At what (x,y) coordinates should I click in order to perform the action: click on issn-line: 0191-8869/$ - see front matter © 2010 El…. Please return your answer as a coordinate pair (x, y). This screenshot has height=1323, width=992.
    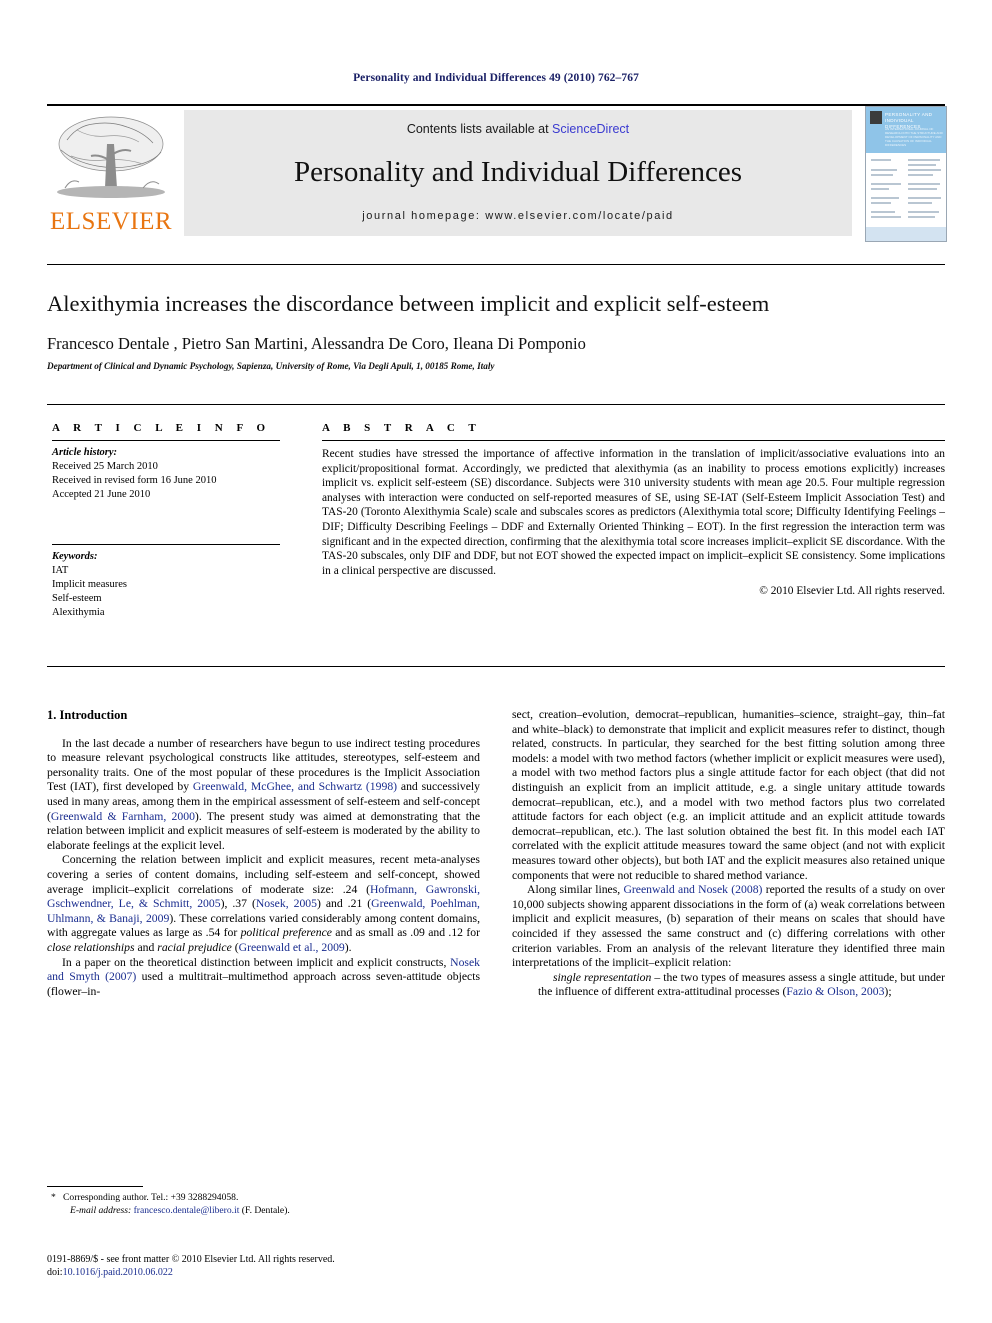
    Looking at the image, I should click on (191, 1259).